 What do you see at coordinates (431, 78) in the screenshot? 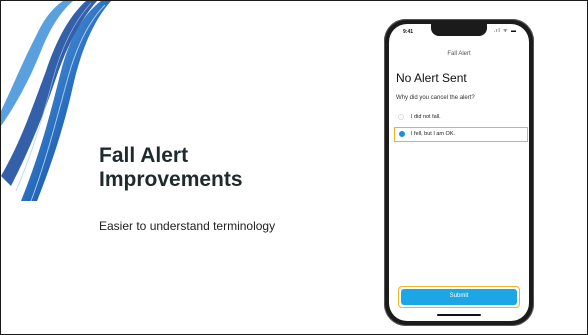
I see `screen-title: No Alert Sent` at bounding box center [431, 78].